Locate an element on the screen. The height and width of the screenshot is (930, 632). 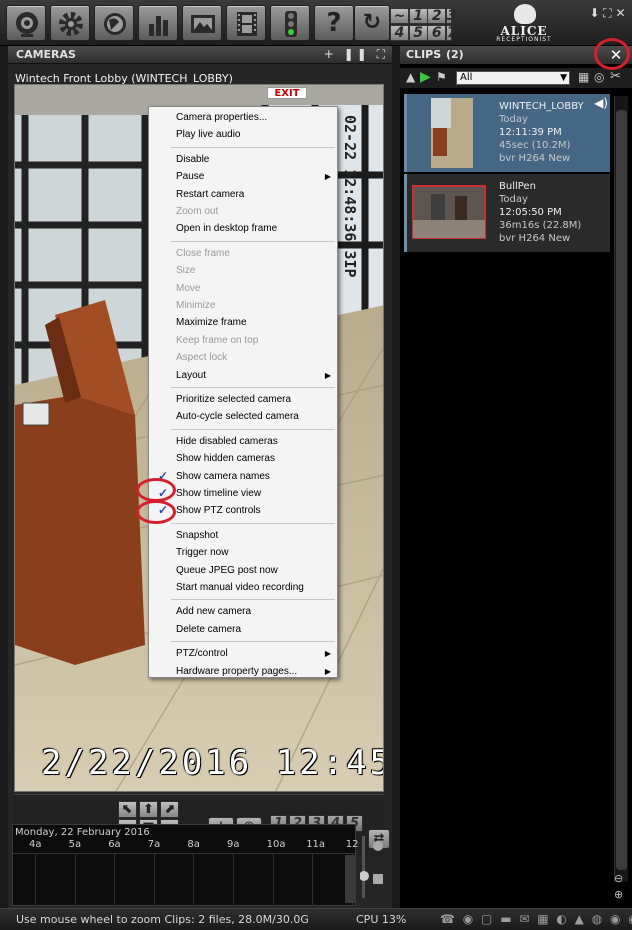
menu-item-show-ptz-controls: Show PTZ controls ✓ is located at coordinates (243, 510).